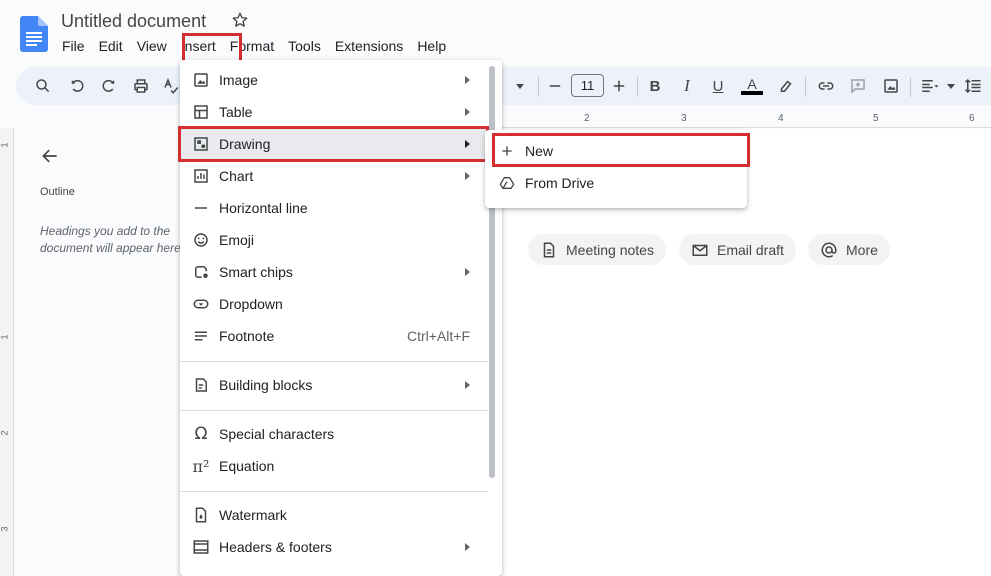 The width and height of the screenshot is (991, 576). I want to click on insert-menu-highlight, so click(212, 48).